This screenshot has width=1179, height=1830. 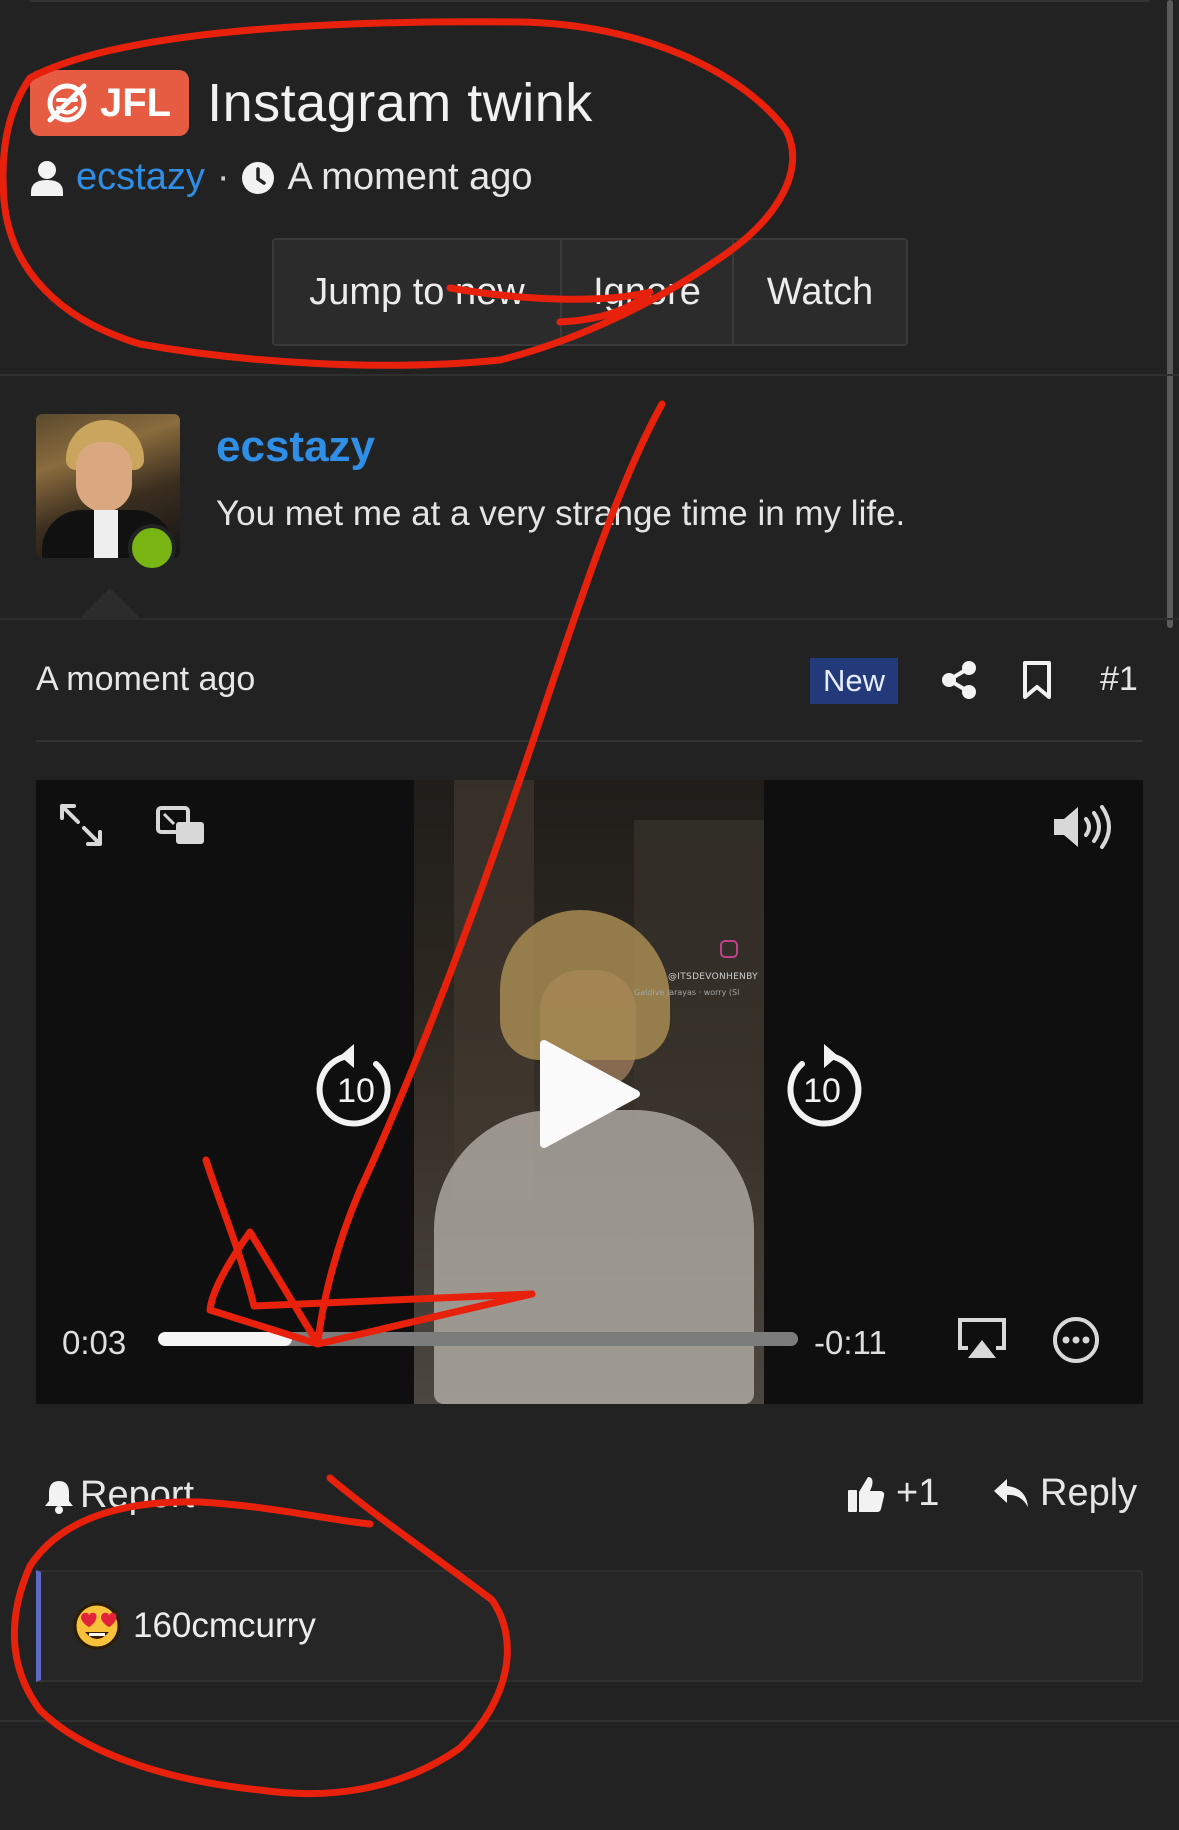 I want to click on video-progress-bar, so click(x=478, y=1339).